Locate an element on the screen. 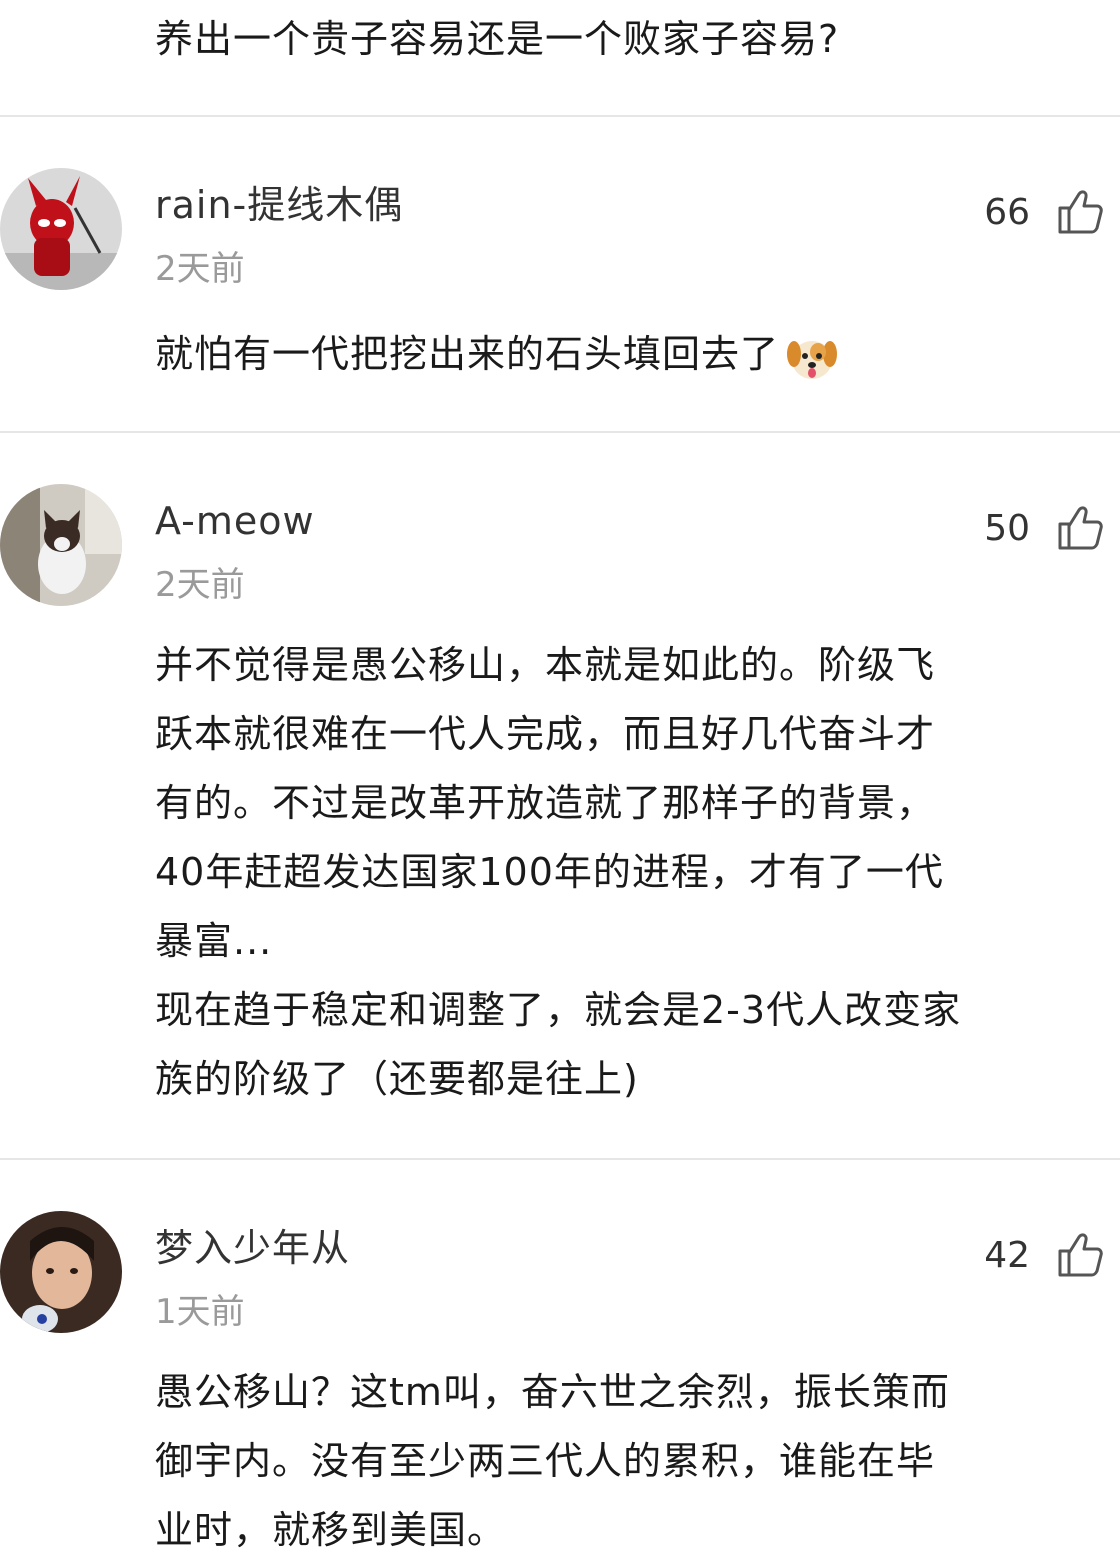  comment-text-line: 40年赶超发达国家100年的进程，才有了一代 is located at coordinates (549, 872).